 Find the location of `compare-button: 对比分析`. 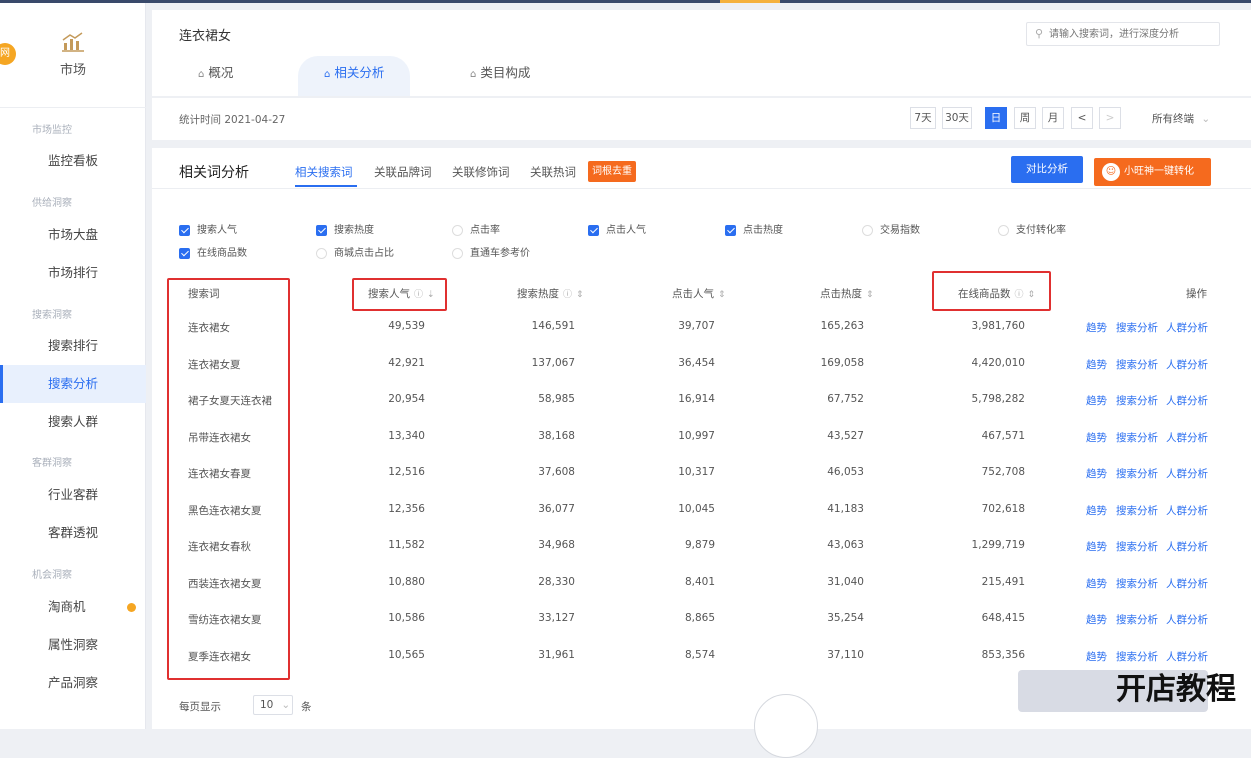

compare-button: 对比分析 is located at coordinates (1047, 169).